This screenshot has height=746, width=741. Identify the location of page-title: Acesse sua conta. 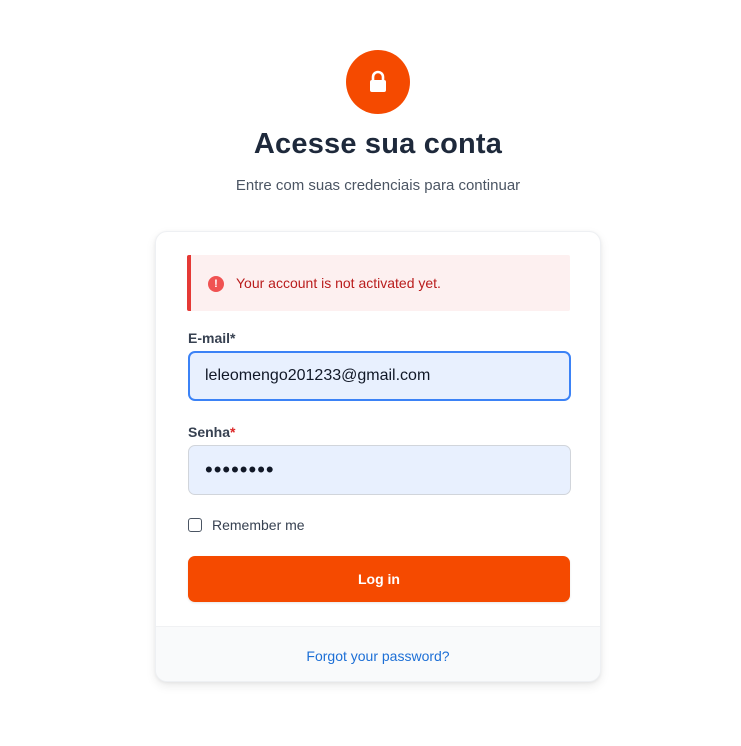
(378, 144).